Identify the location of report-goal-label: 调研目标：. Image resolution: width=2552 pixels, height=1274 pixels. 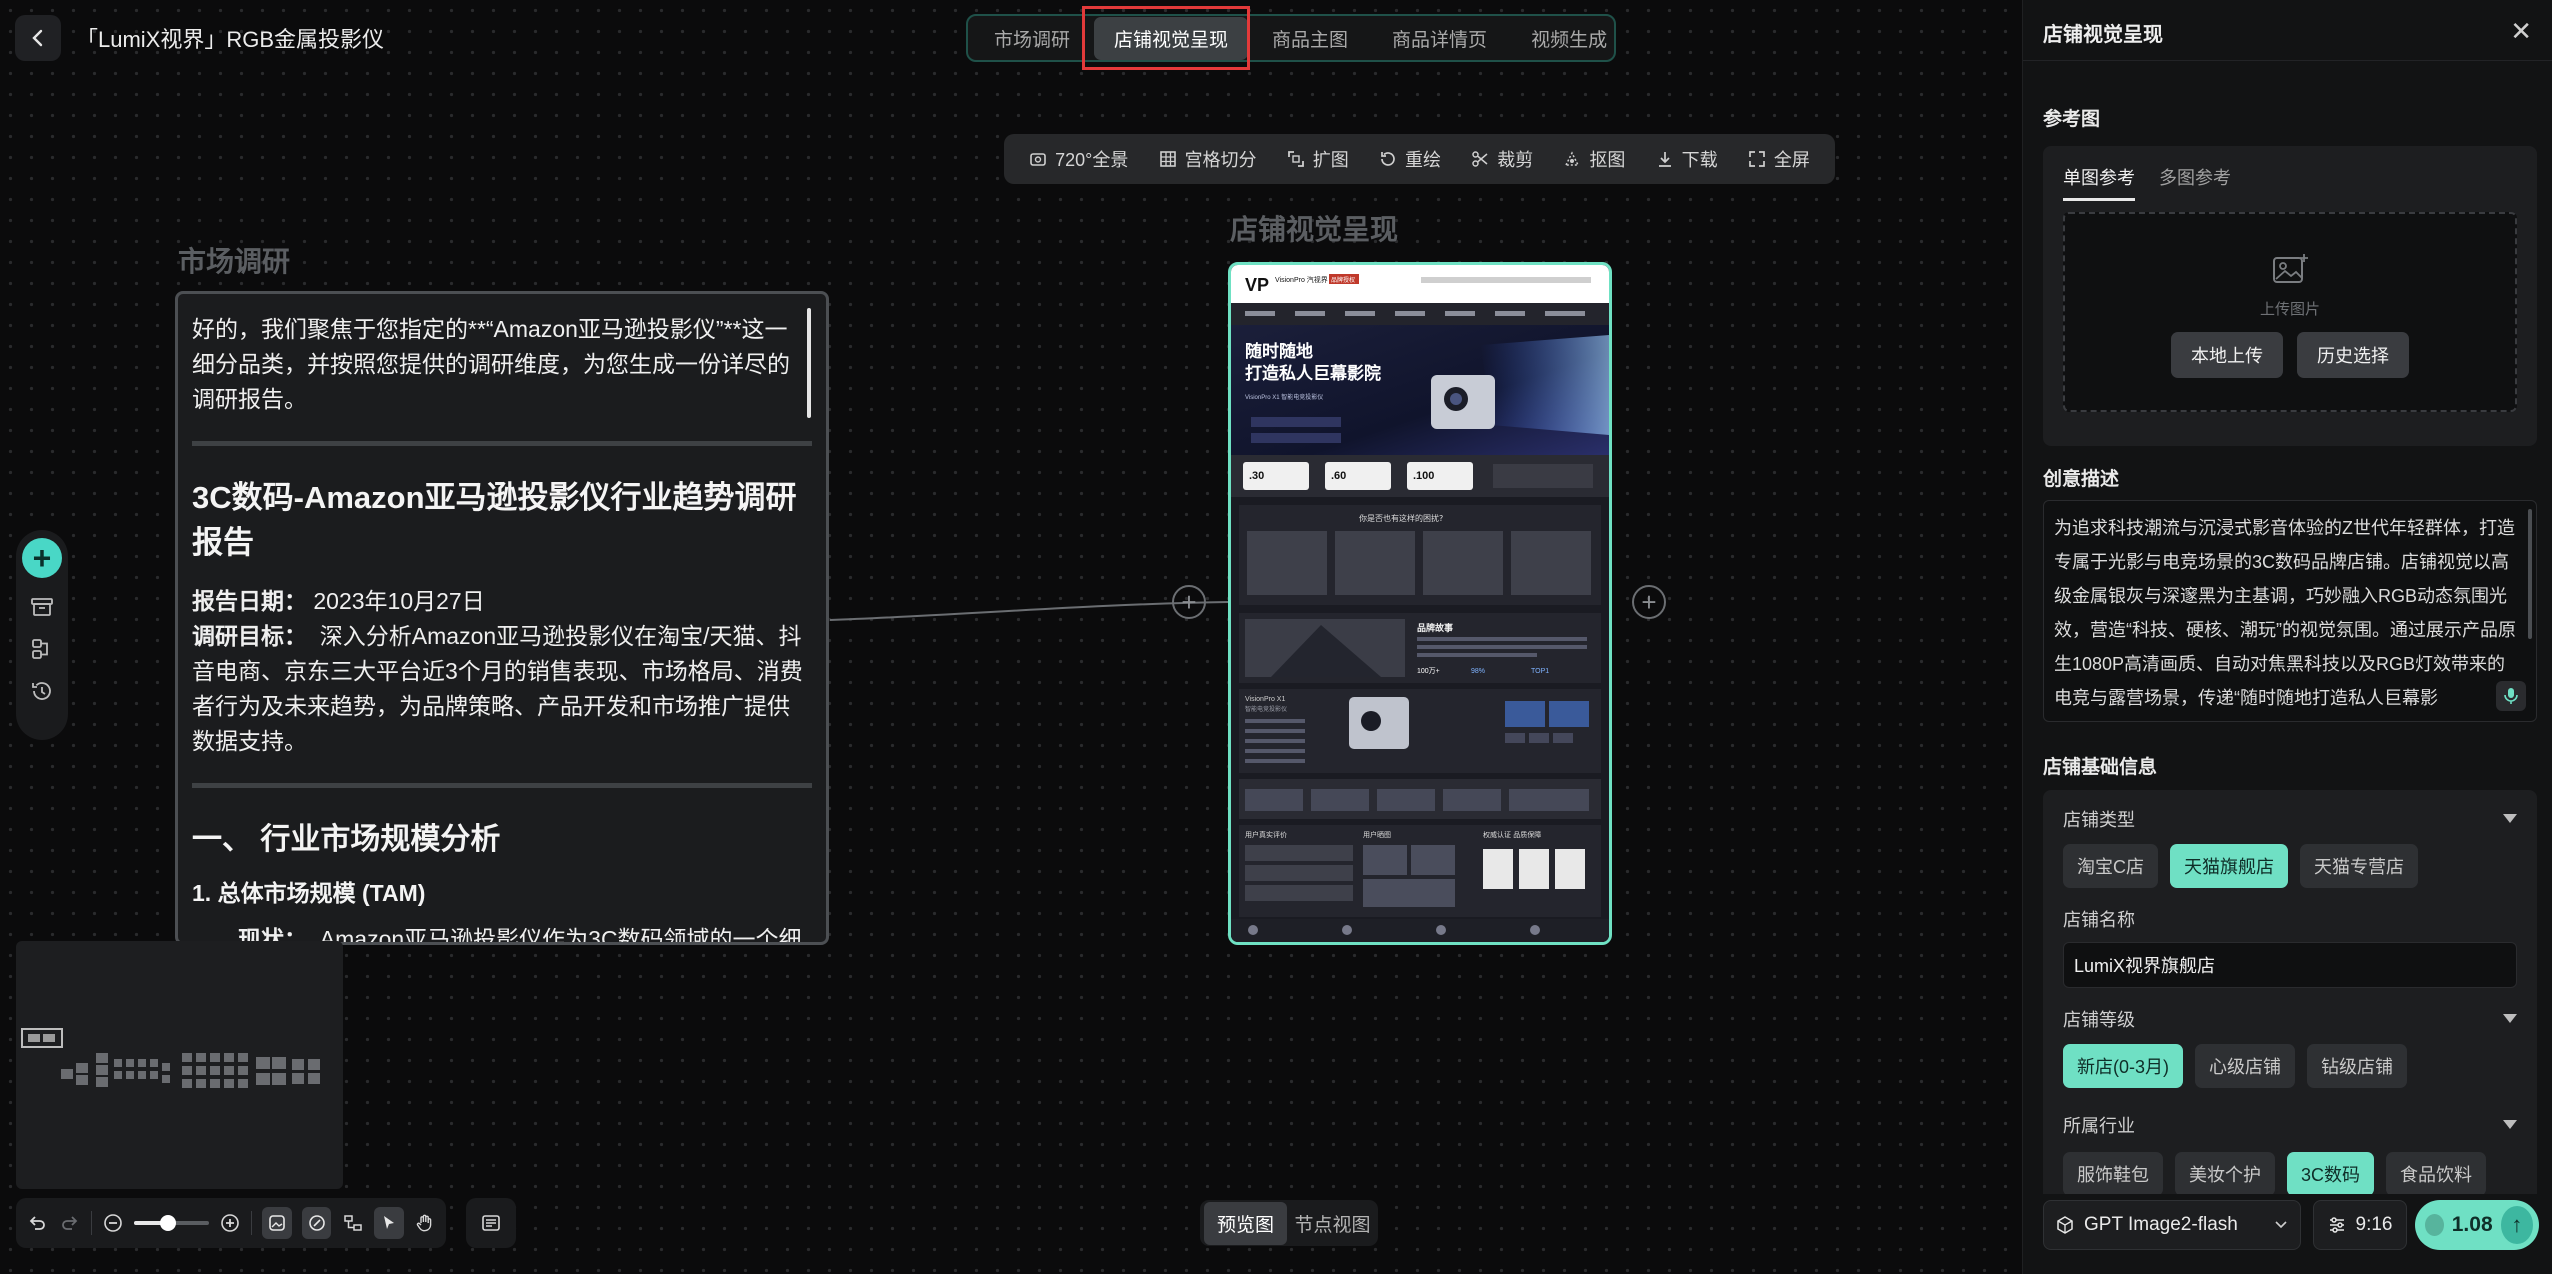
(249, 636).